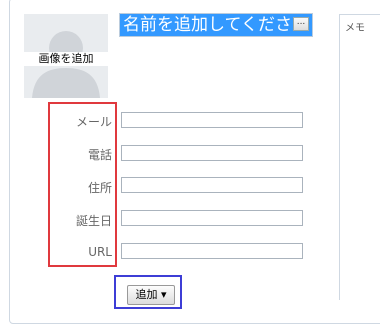  What do you see at coordinates (212, 185) in the screenshot?
I see `address-field` at bounding box center [212, 185].